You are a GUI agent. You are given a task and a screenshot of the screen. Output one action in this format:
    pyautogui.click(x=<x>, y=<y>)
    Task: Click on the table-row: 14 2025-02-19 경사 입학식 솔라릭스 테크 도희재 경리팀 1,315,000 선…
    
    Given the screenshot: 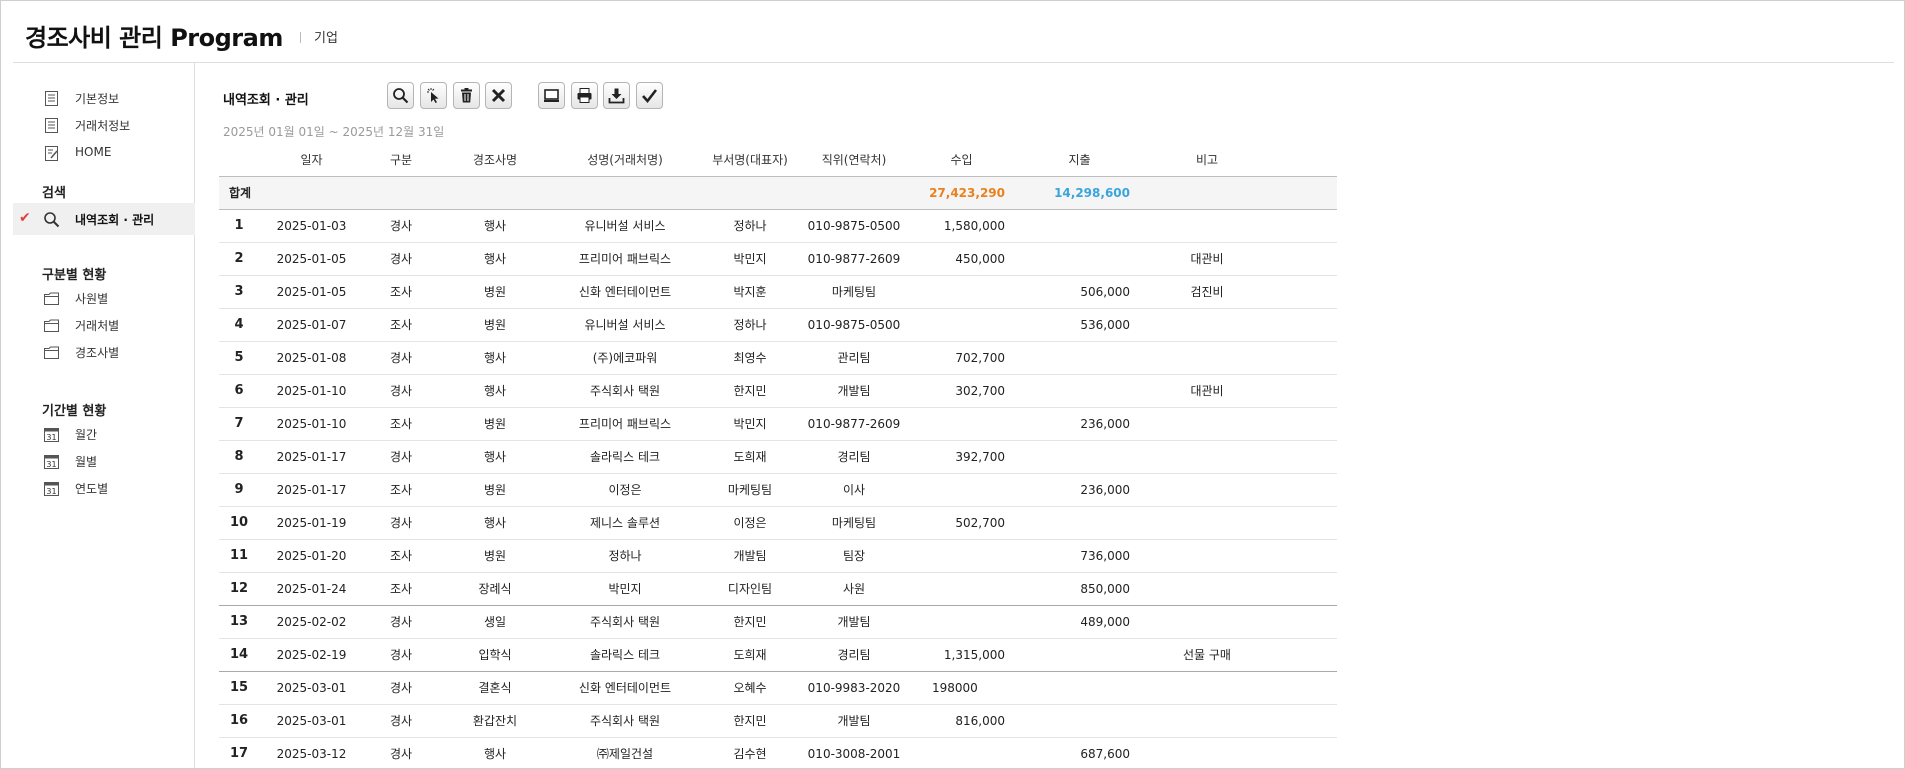 What is the action you would take?
    pyautogui.click(x=778, y=655)
    